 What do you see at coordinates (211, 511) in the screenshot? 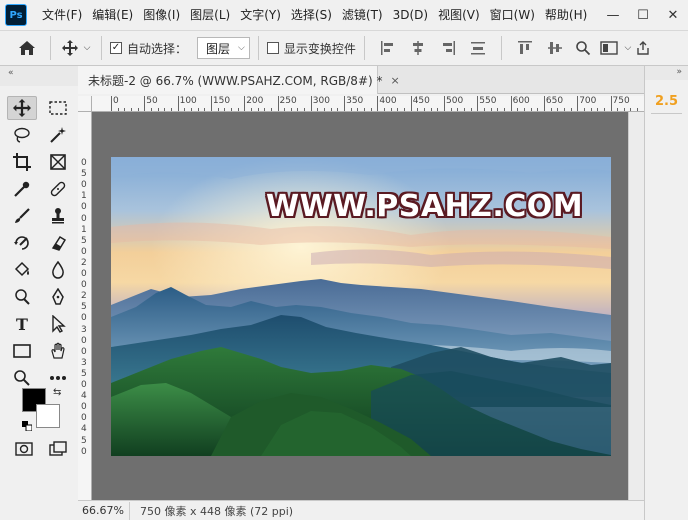
I see `document-info: 750 像素 x 448 像素 (72 ppi)` at bounding box center [211, 511].